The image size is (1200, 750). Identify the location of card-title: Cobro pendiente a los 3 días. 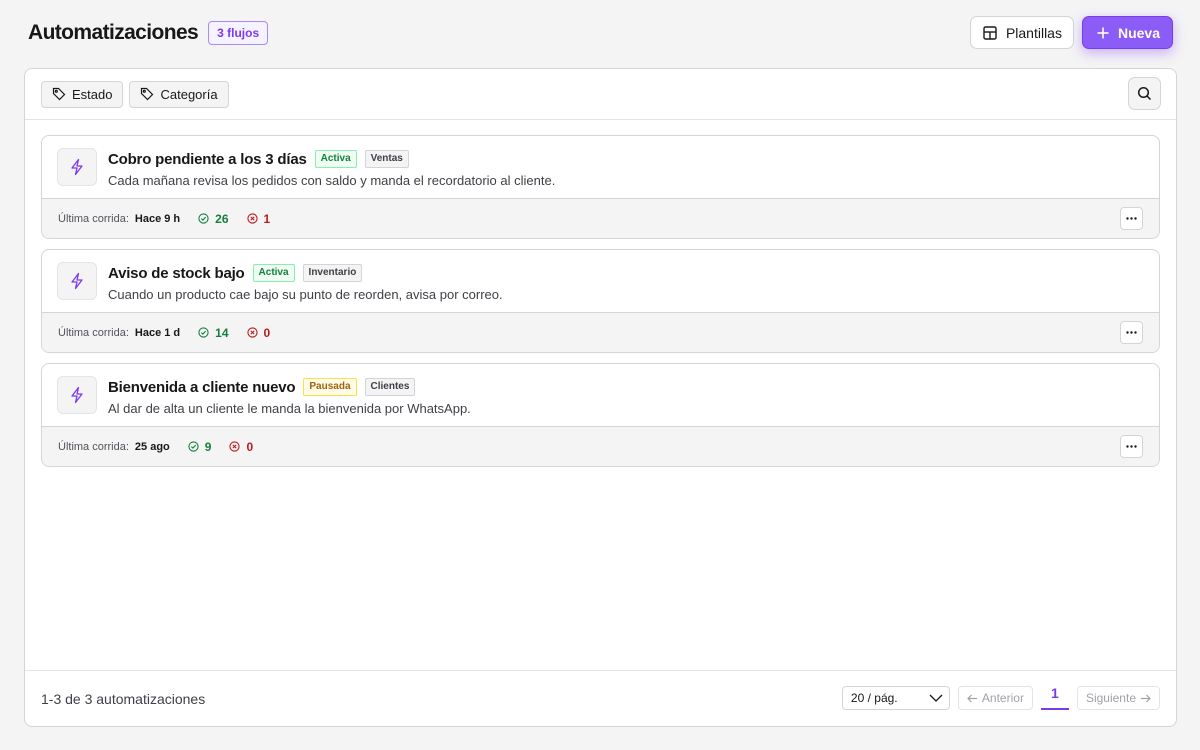
(207, 159).